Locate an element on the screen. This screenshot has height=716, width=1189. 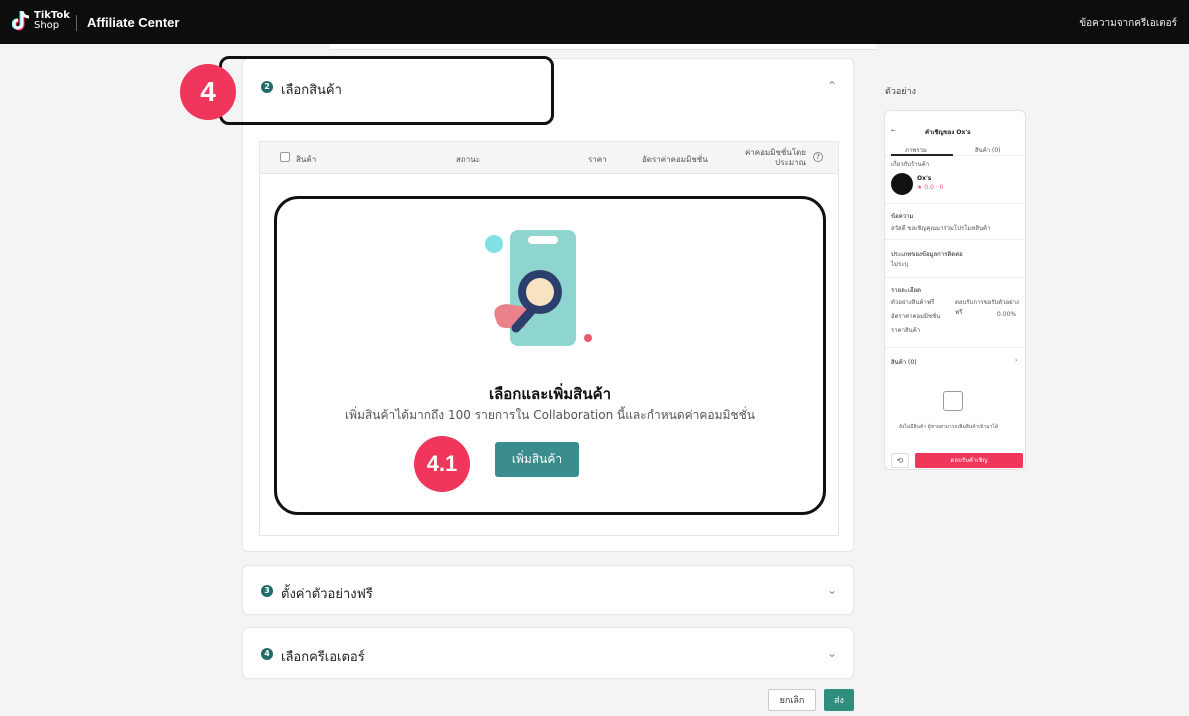
tiktok-shop-logo: TikTok Shop is located at coordinates (40, 21).